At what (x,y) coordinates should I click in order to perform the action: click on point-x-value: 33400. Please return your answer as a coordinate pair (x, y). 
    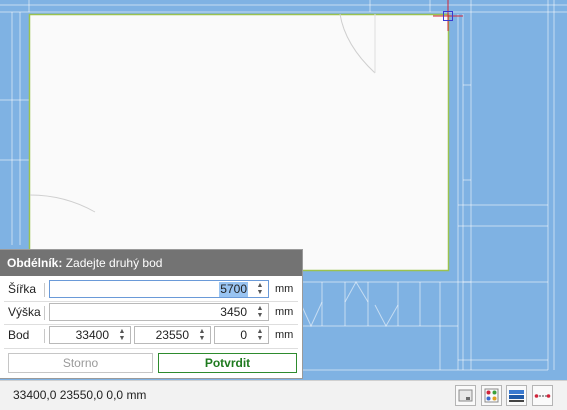
    Looking at the image, I should click on (92, 335).